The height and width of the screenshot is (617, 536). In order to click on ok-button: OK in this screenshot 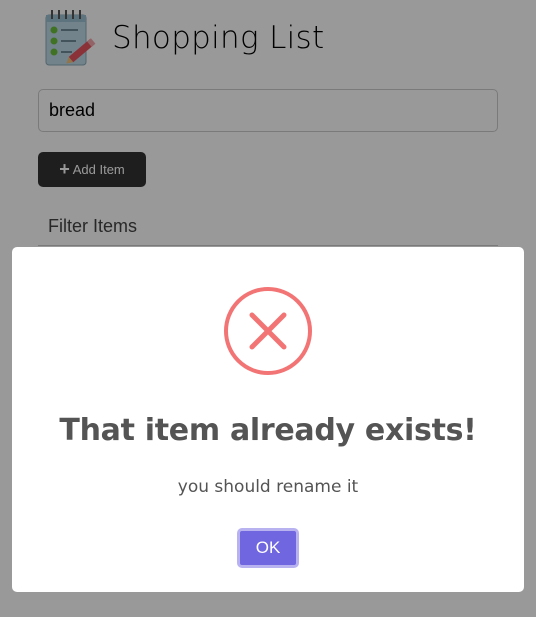, I will do `click(268, 548)`.